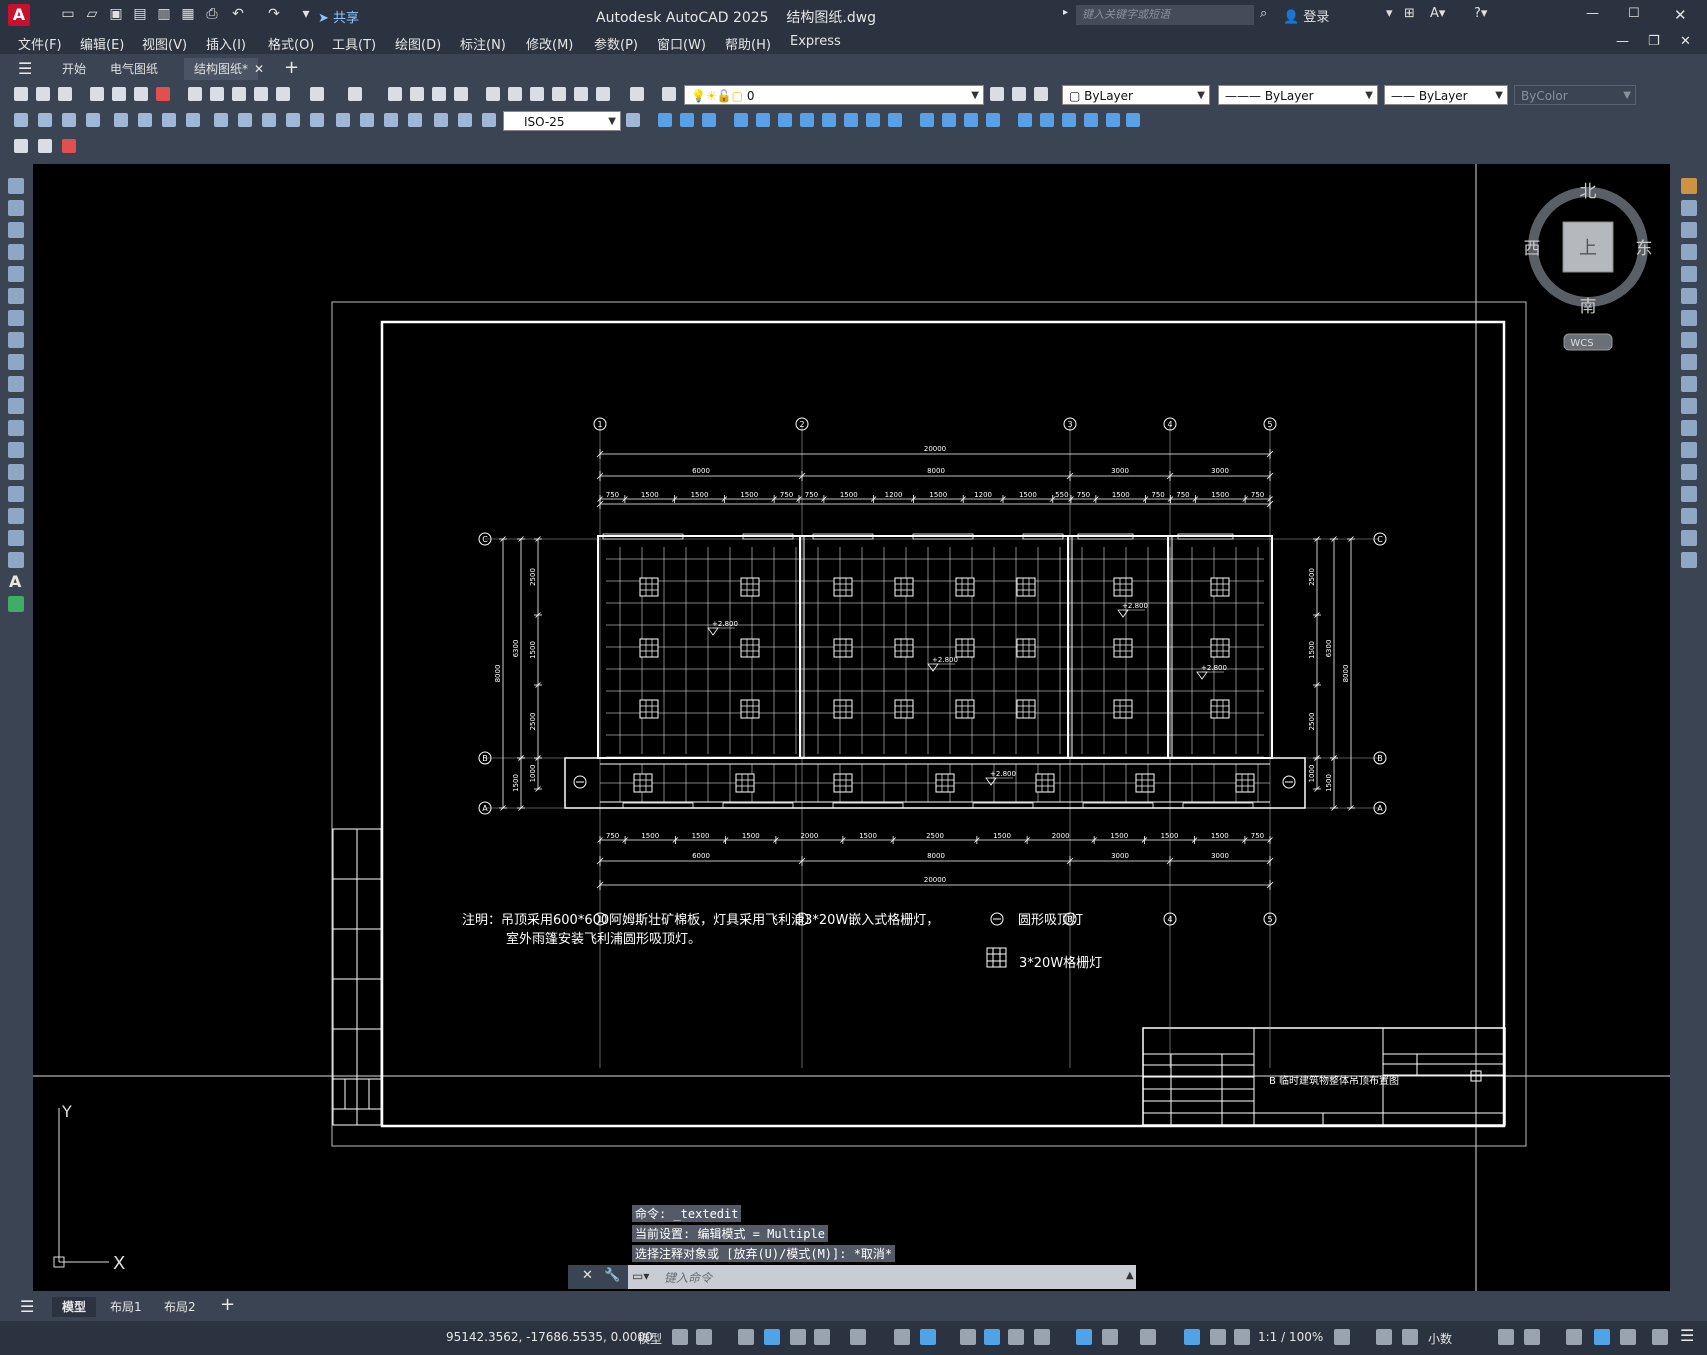  What do you see at coordinates (16, 406) in the screenshot?
I see `ellipse-arc-icon` at bounding box center [16, 406].